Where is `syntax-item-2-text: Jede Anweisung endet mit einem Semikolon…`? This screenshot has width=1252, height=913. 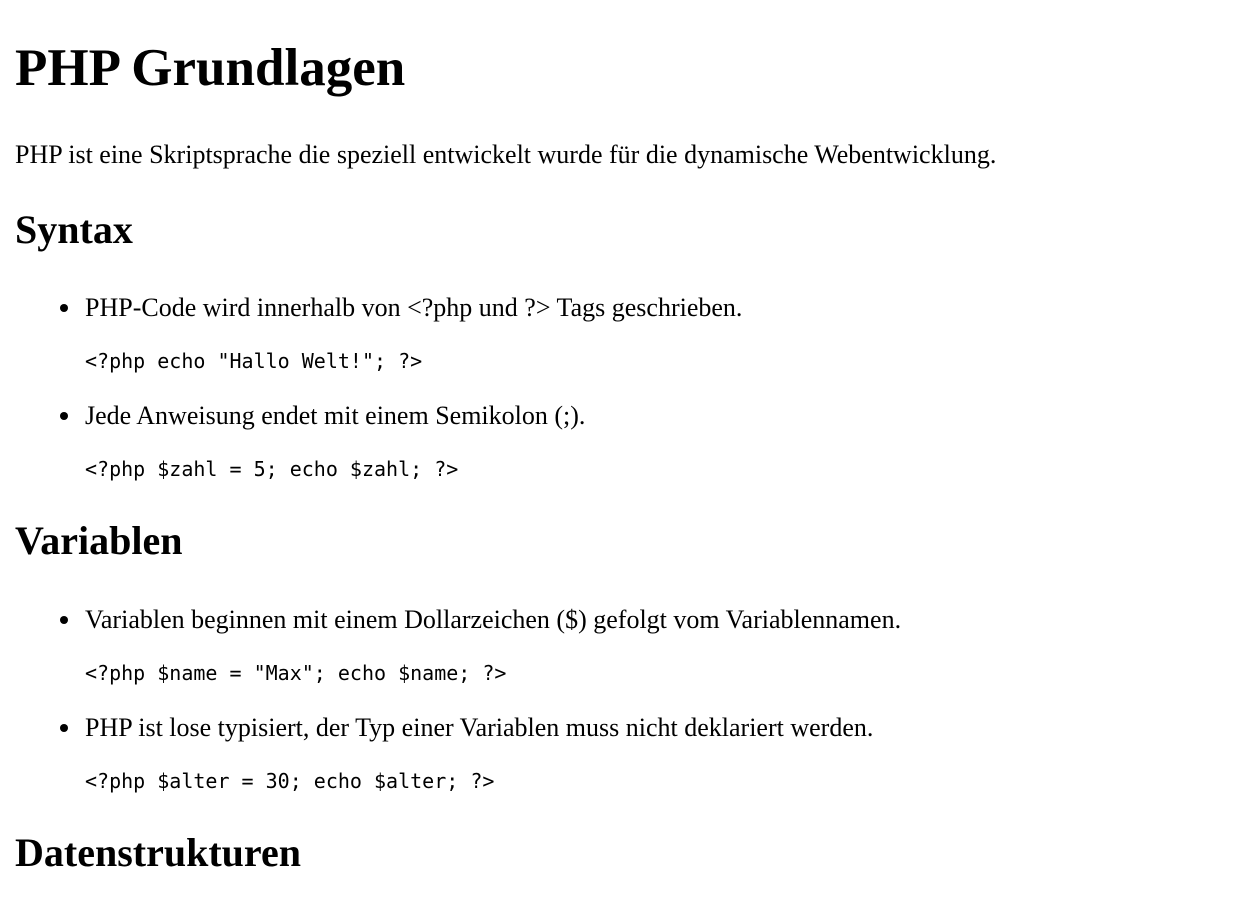 syntax-item-2-text: Jede Anweisung endet mit einem Semikolon… is located at coordinates (335, 415).